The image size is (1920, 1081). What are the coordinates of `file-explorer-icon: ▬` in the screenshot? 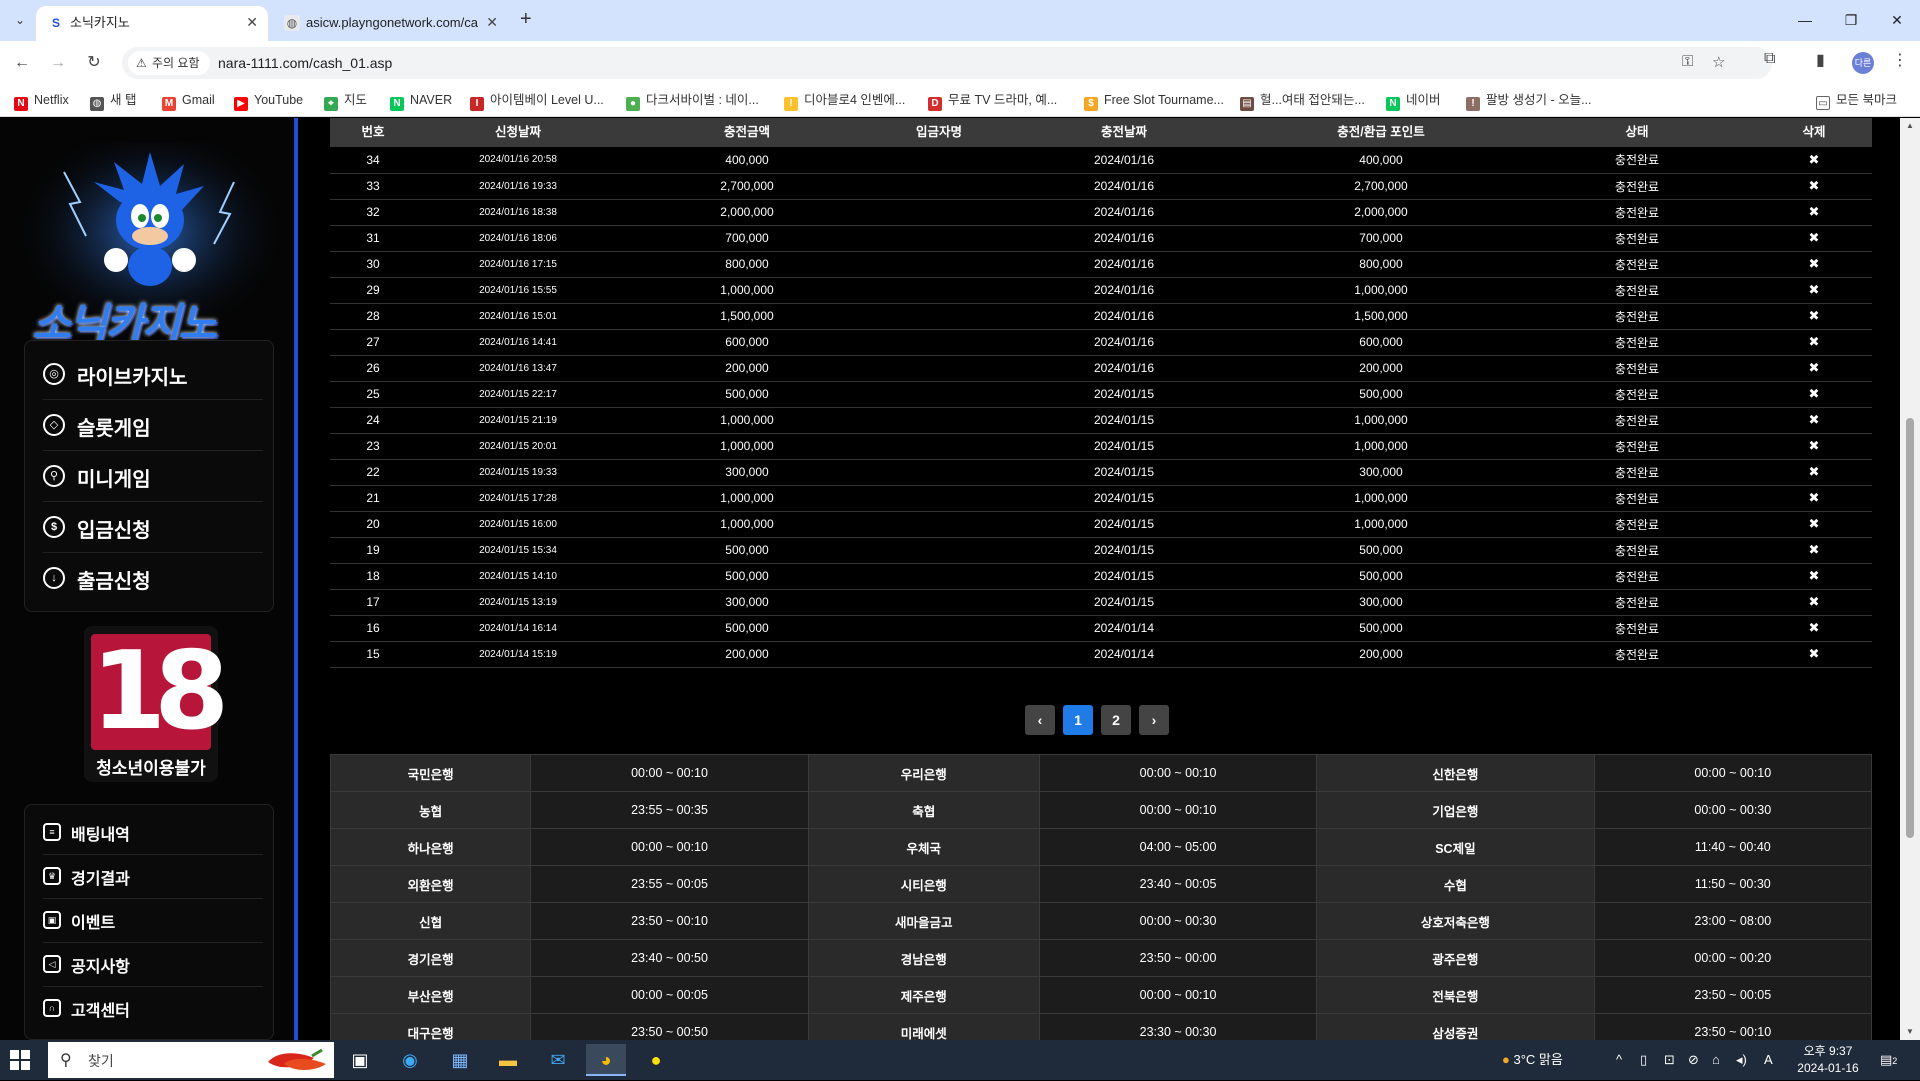 It's located at (508, 1060).